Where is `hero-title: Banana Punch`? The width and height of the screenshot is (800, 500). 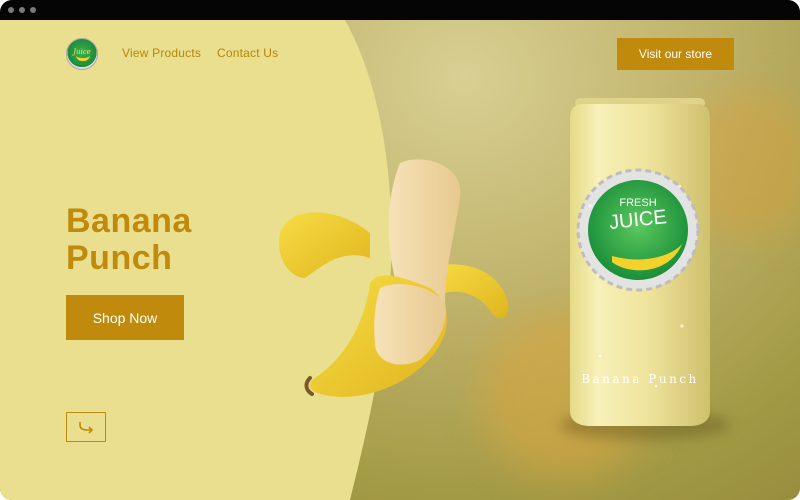 hero-title: Banana Punch is located at coordinates (176, 240).